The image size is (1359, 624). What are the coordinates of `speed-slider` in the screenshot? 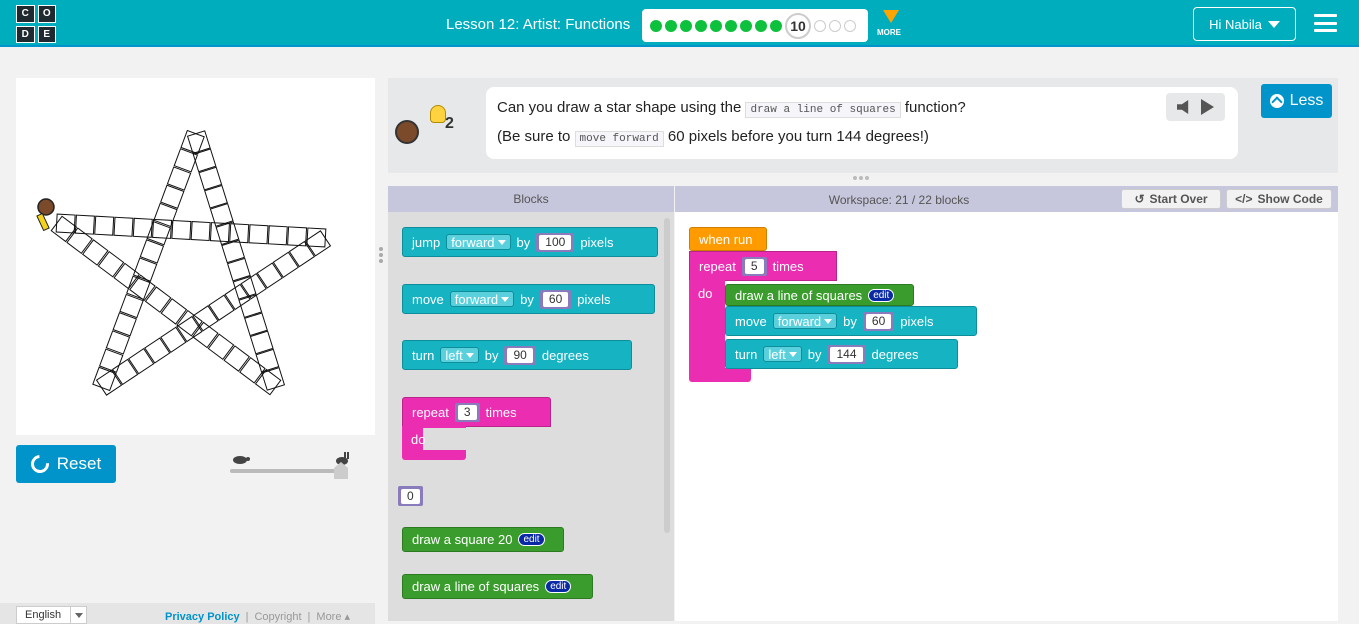 It's located at (293, 465).